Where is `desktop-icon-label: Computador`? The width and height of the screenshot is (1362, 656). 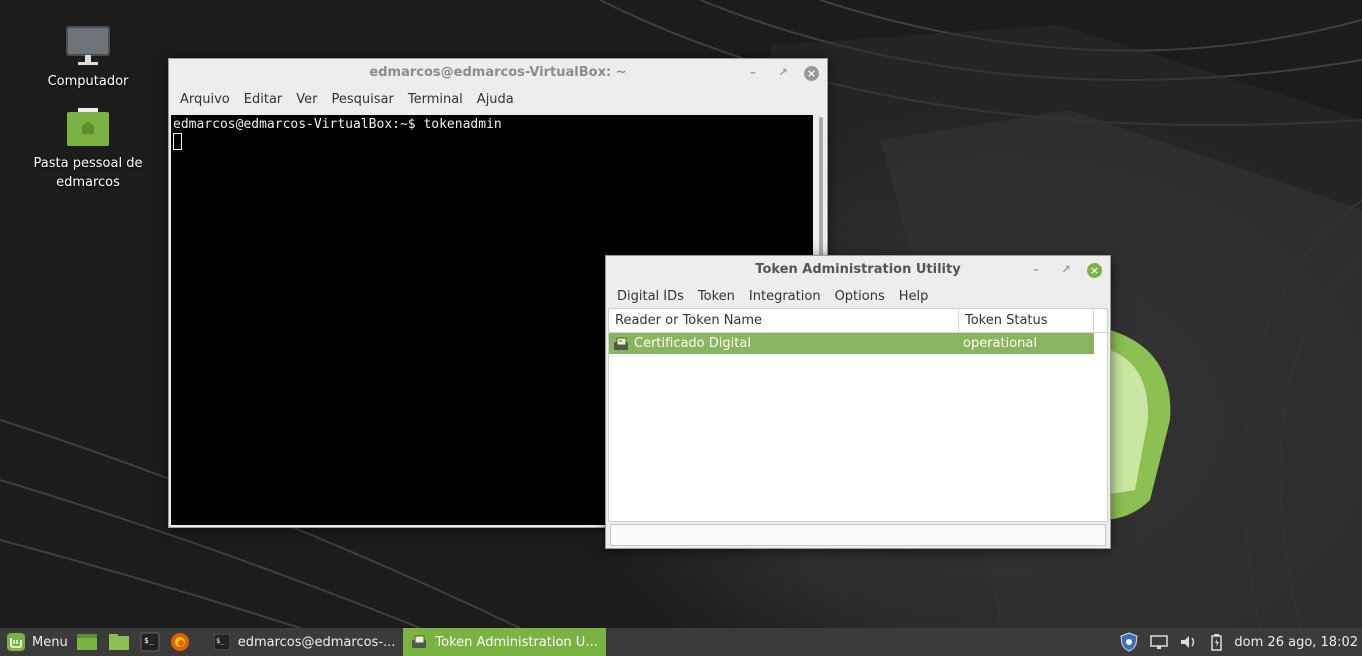
desktop-icon-label: Computador is located at coordinates (88, 81).